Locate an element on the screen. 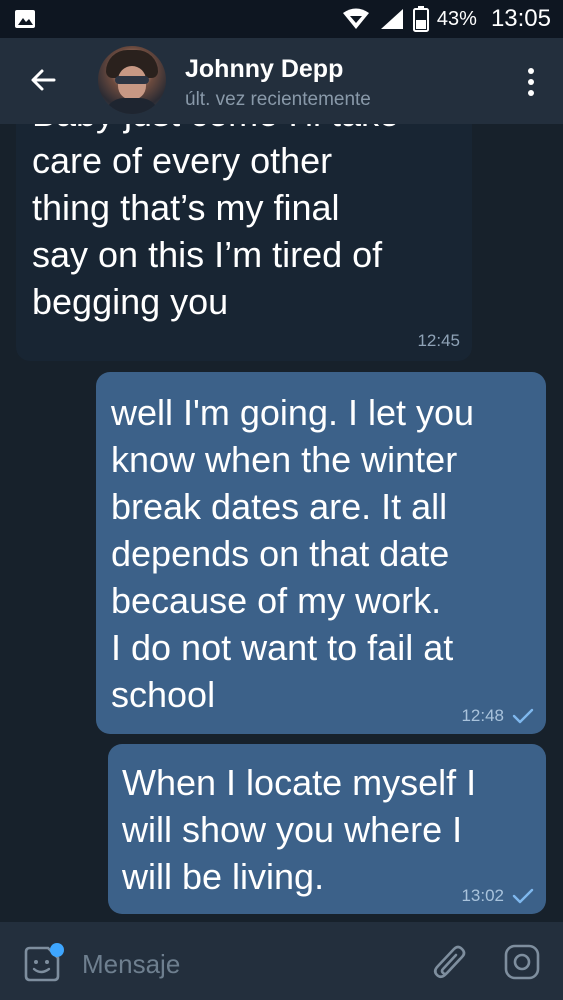  message-time: 13:02 is located at coordinates (482, 895).